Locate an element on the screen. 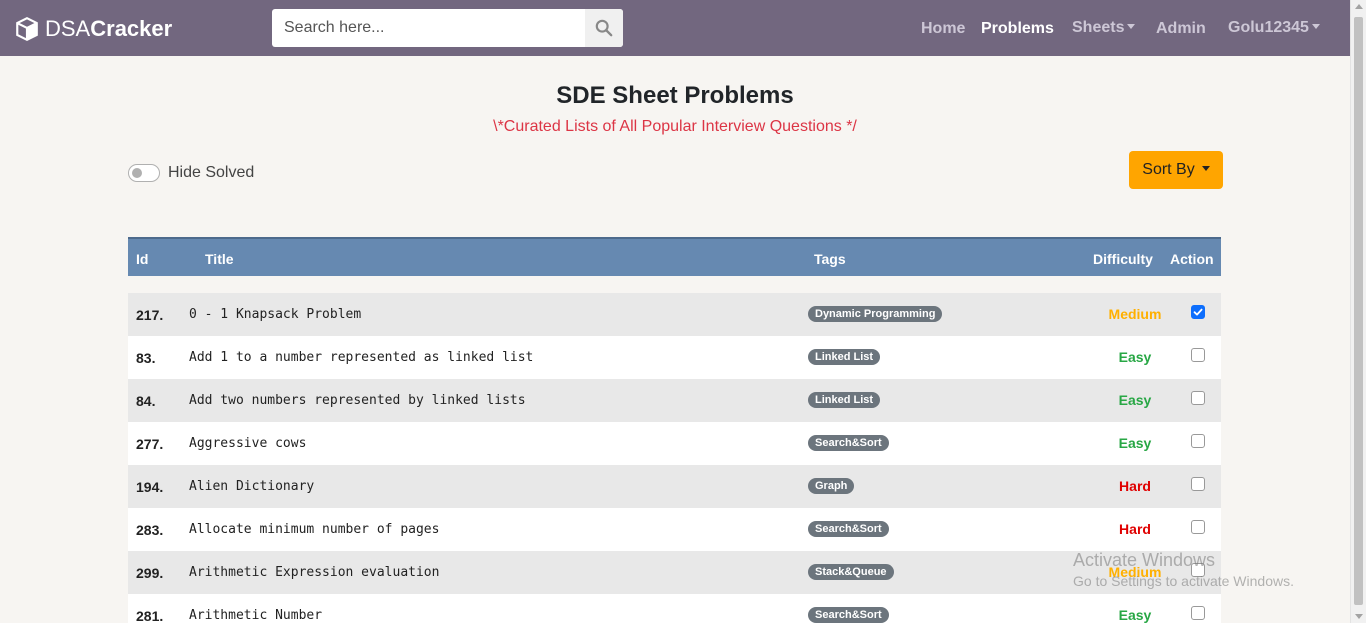  table-row: 281. Arithmetic Number Search&Sort Easy is located at coordinates (674, 608).